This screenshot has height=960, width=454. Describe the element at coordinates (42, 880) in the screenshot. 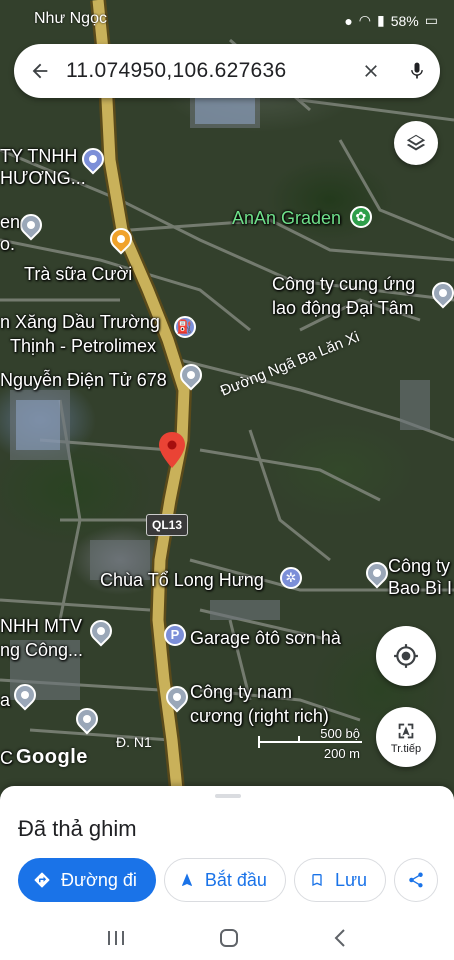

I see `directions-icon` at that location.